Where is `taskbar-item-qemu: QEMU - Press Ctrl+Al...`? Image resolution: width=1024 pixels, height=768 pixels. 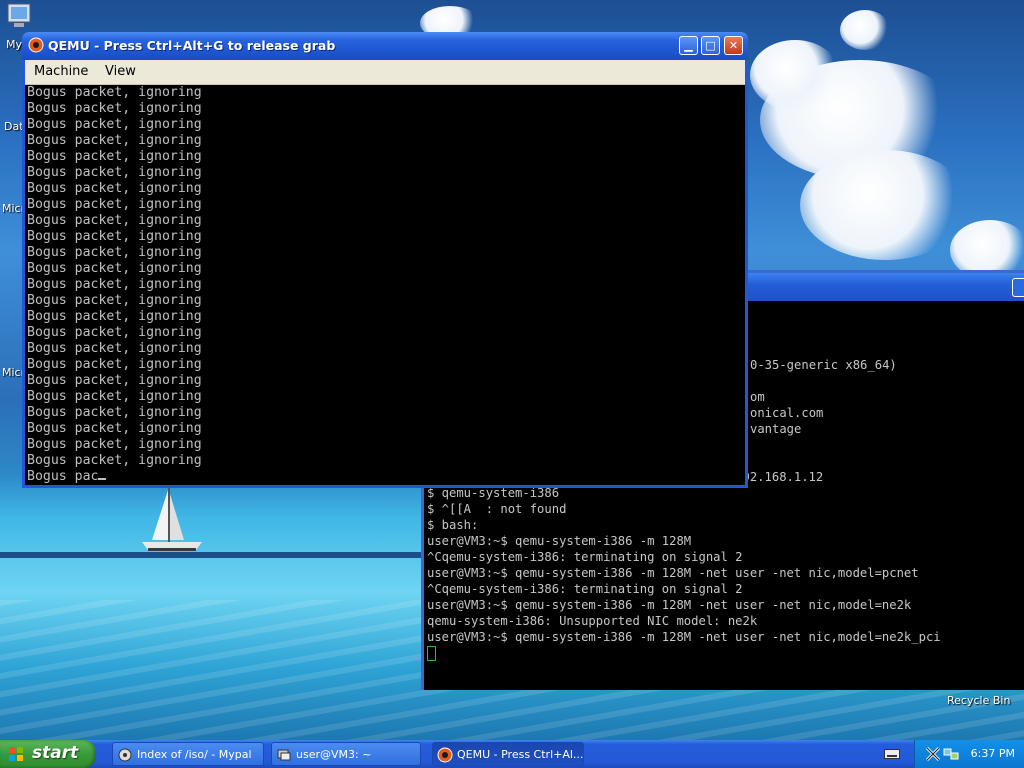 taskbar-item-qemu: QEMU - Press Ctrl+Al... is located at coordinates (508, 754).